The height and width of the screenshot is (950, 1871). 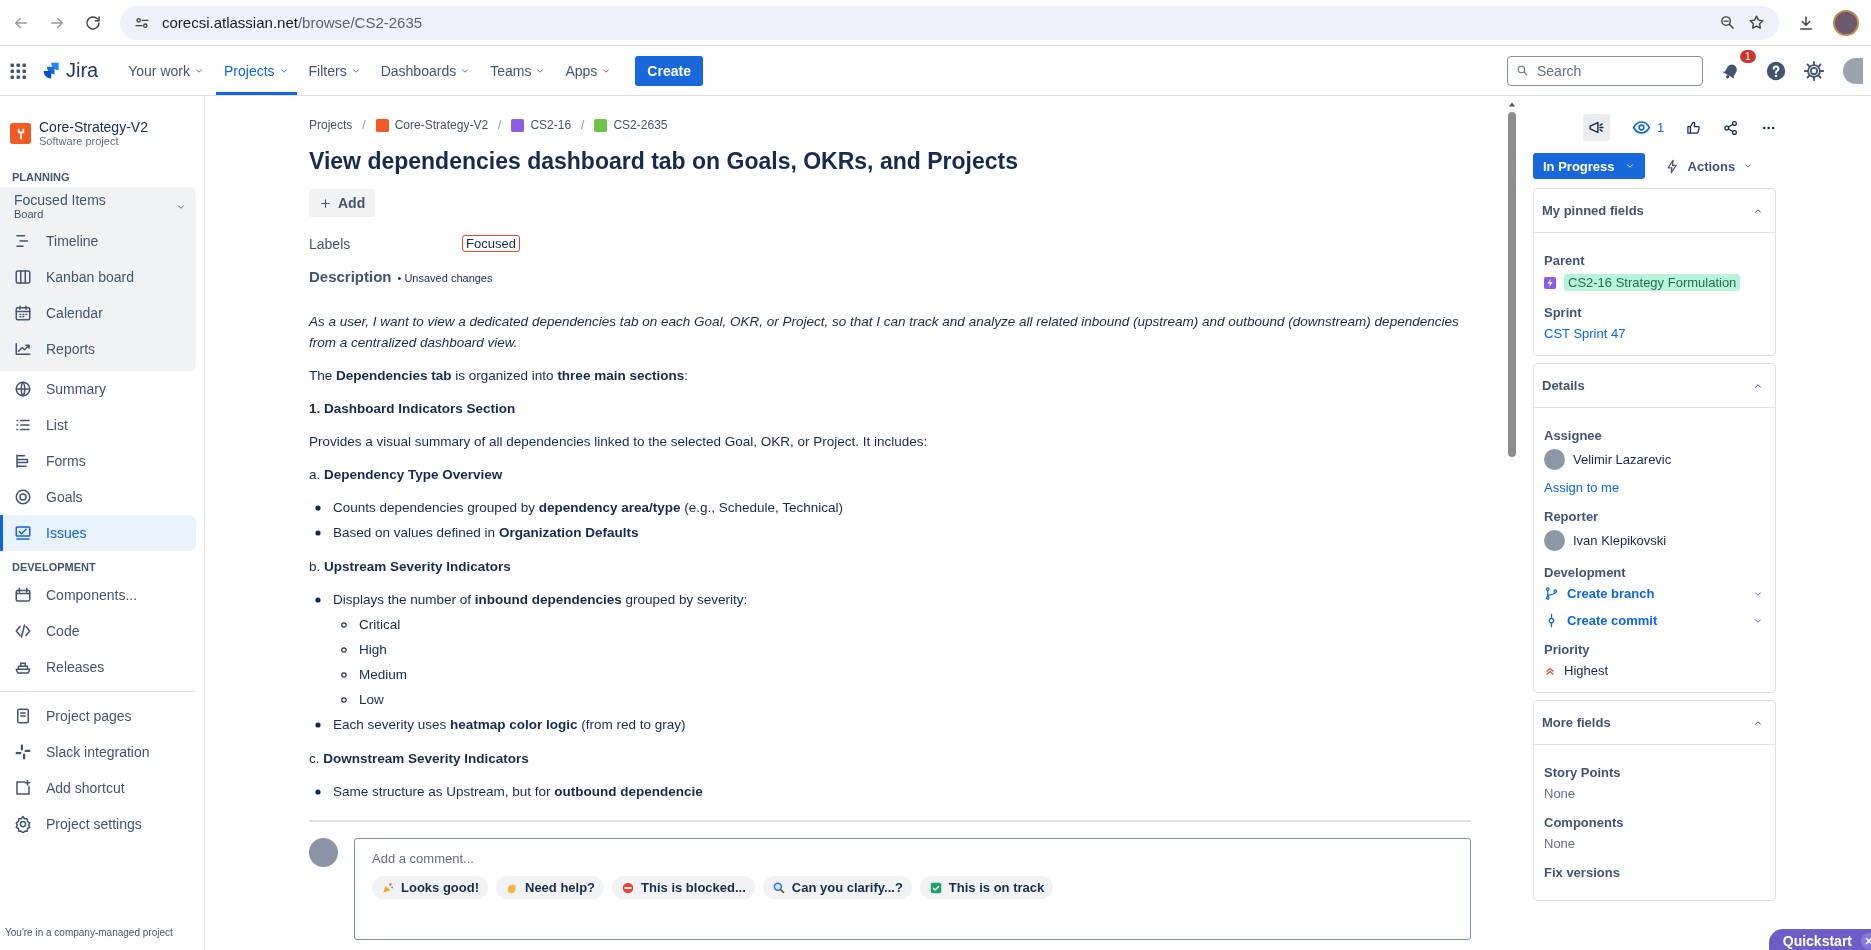 What do you see at coordinates (518, 792) in the screenshot?
I see `list-item: Same structure as Upstream, but for outbound dependencie` at bounding box center [518, 792].